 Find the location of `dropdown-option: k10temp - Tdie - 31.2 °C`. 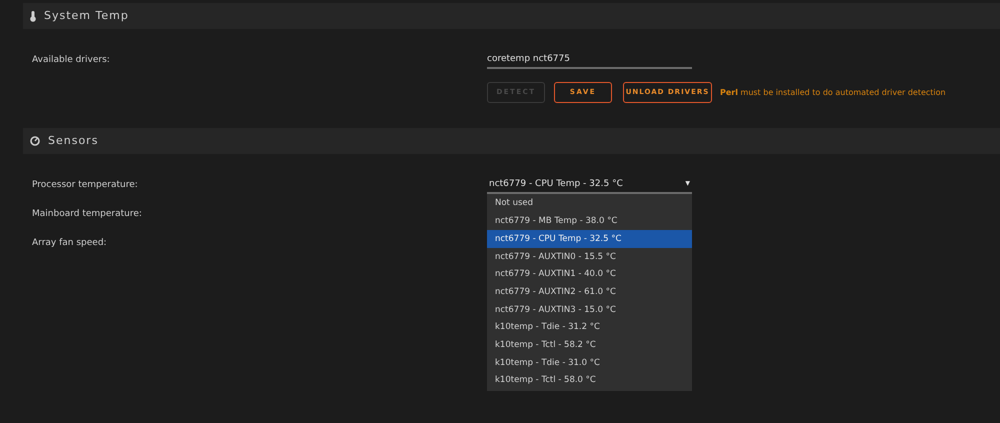

dropdown-option: k10temp - Tdie - 31.2 °C is located at coordinates (589, 327).